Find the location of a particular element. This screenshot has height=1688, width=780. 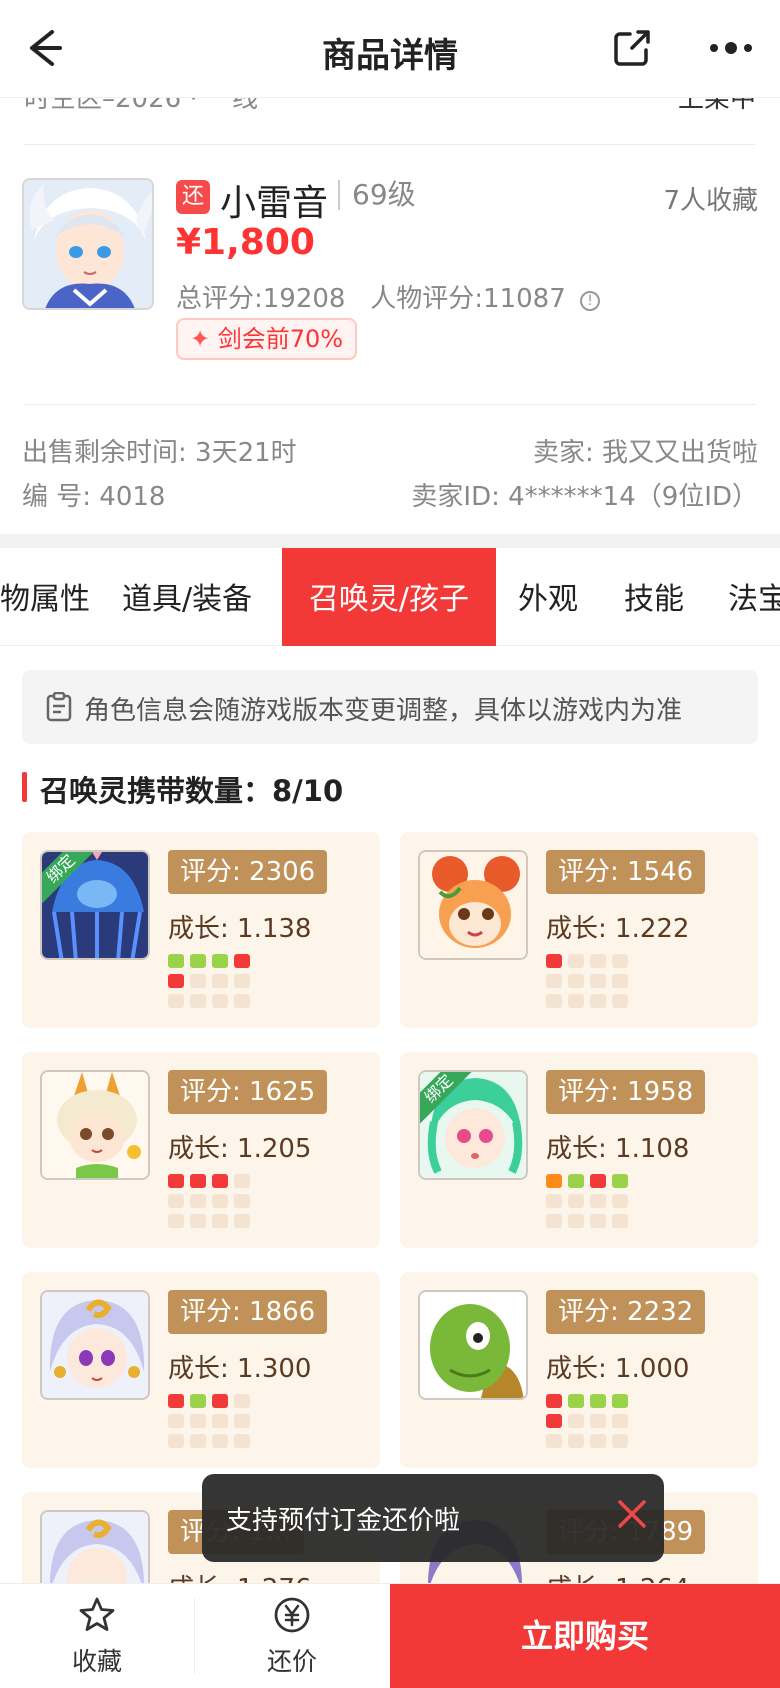

bargain-button: 还价 is located at coordinates (292, 1636).